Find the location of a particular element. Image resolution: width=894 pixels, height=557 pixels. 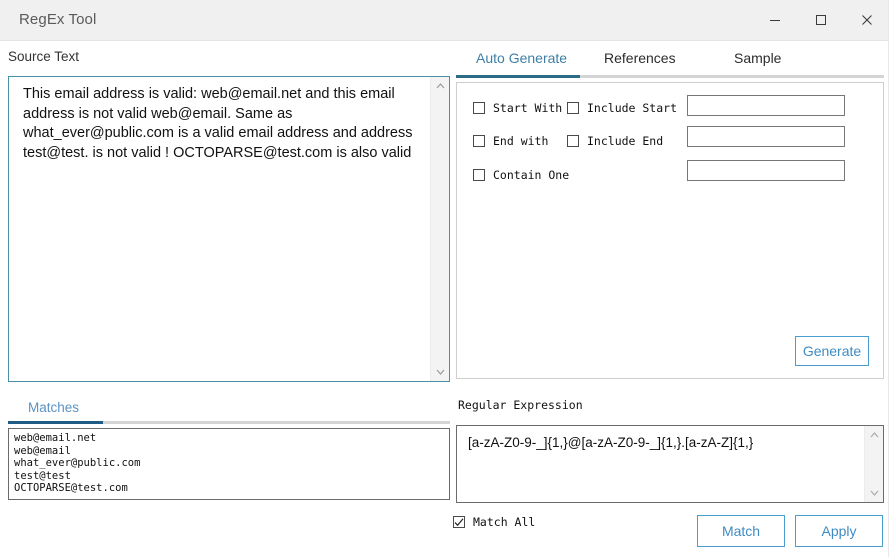

checkbox-include-start: Include Start is located at coordinates (622, 108).